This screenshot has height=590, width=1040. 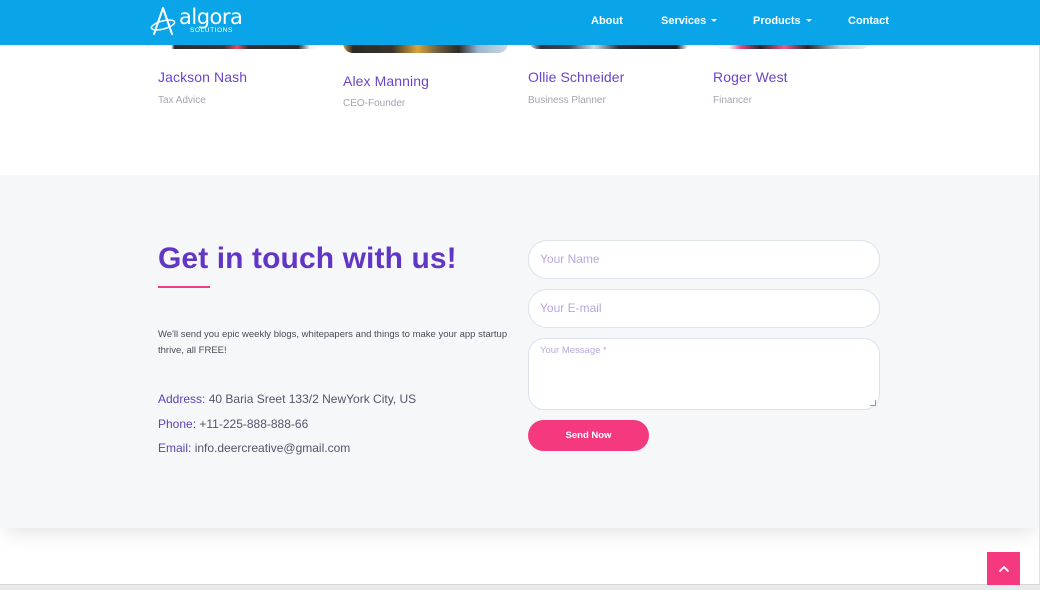 What do you see at coordinates (704, 374) in the screenshot?
I see `message-textarea: Your Message *` at bounding box center [704, 374].